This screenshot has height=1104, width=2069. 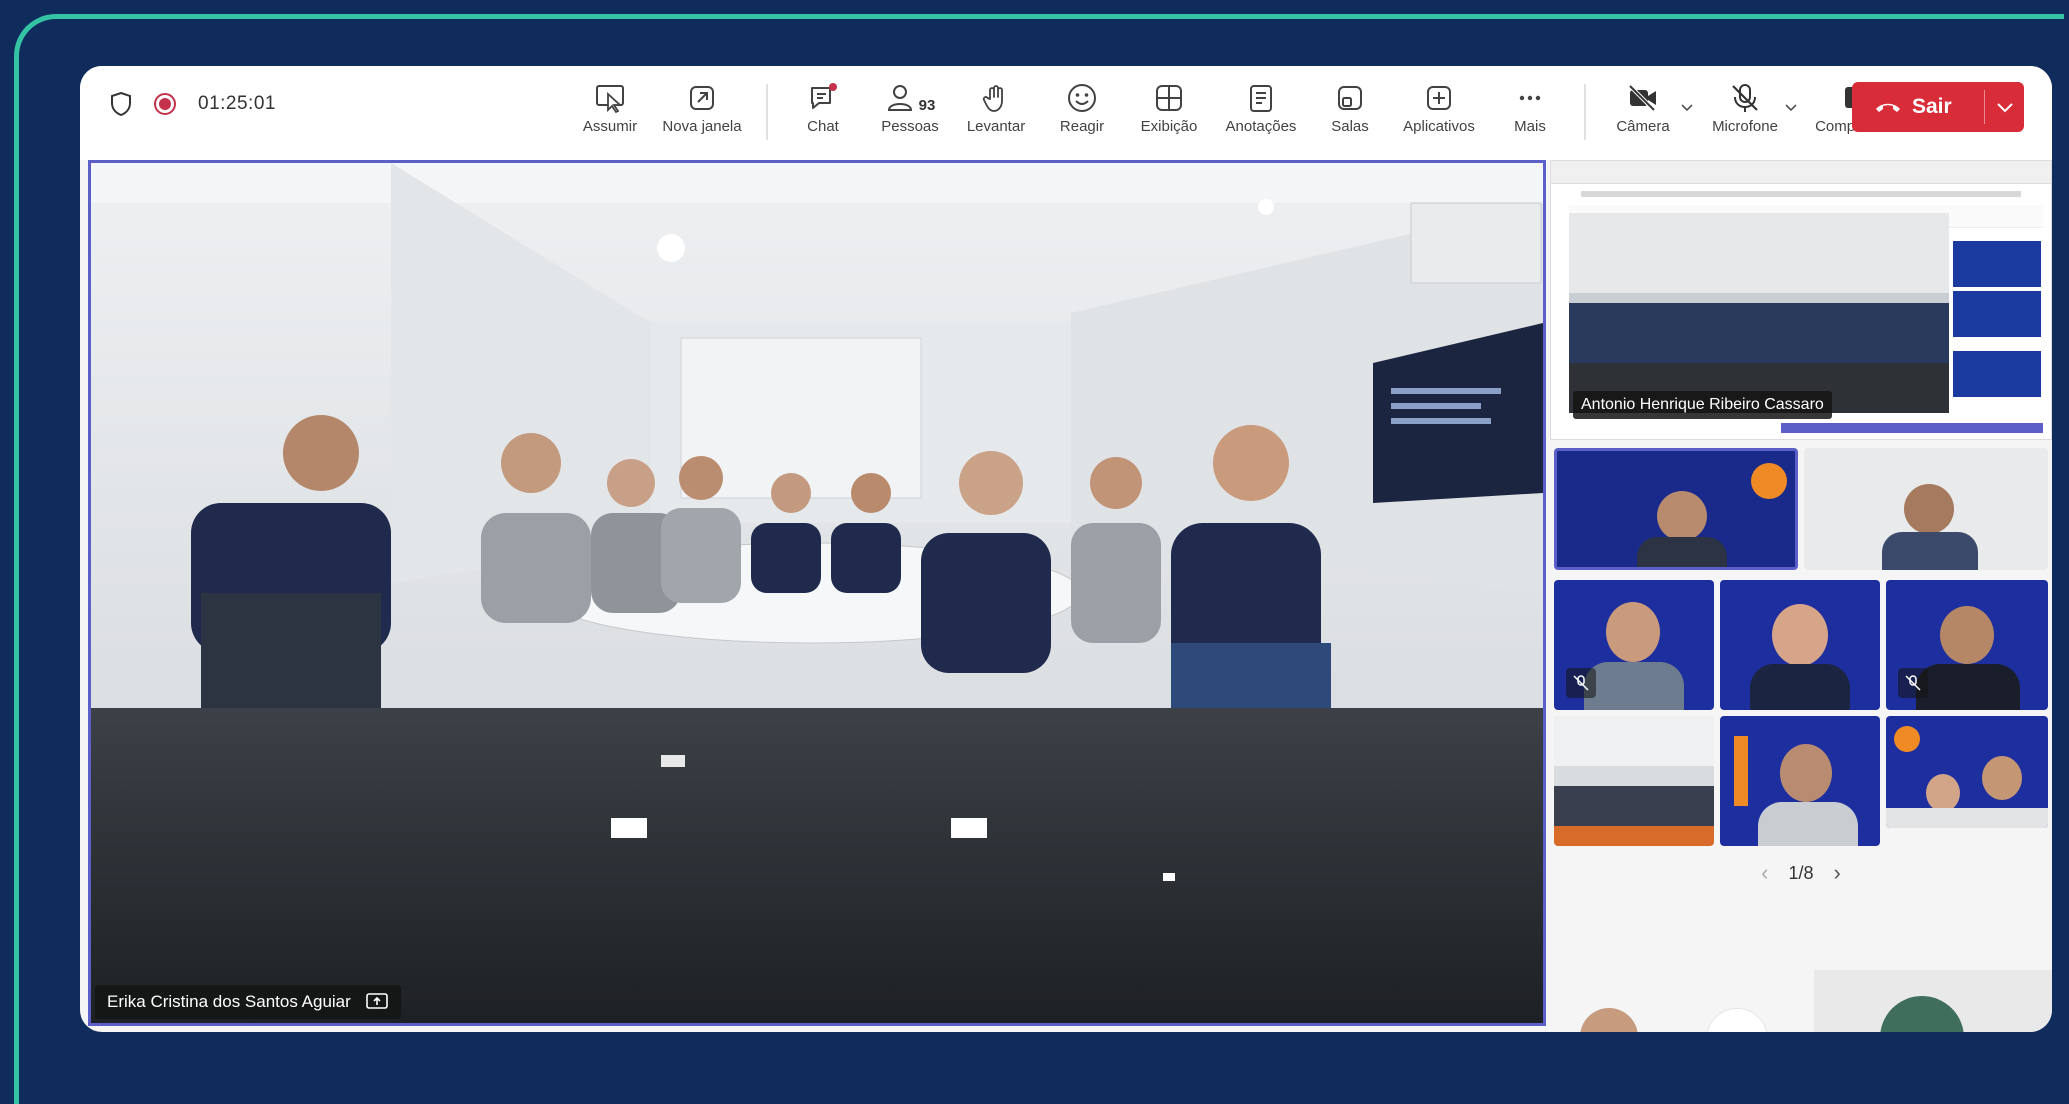 I want to click on people-label: Pessoas, so click(x=910, y=126).